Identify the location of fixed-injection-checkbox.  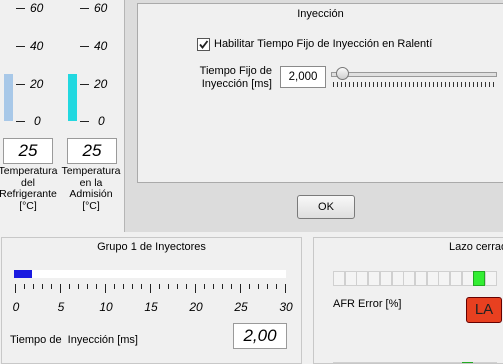
(203, 44).